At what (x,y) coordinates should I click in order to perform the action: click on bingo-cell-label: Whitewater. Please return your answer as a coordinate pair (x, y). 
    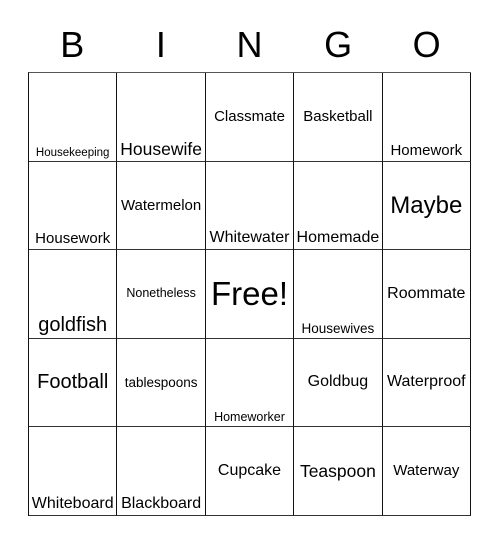
    Looking at the image, I should click on (249, 238).